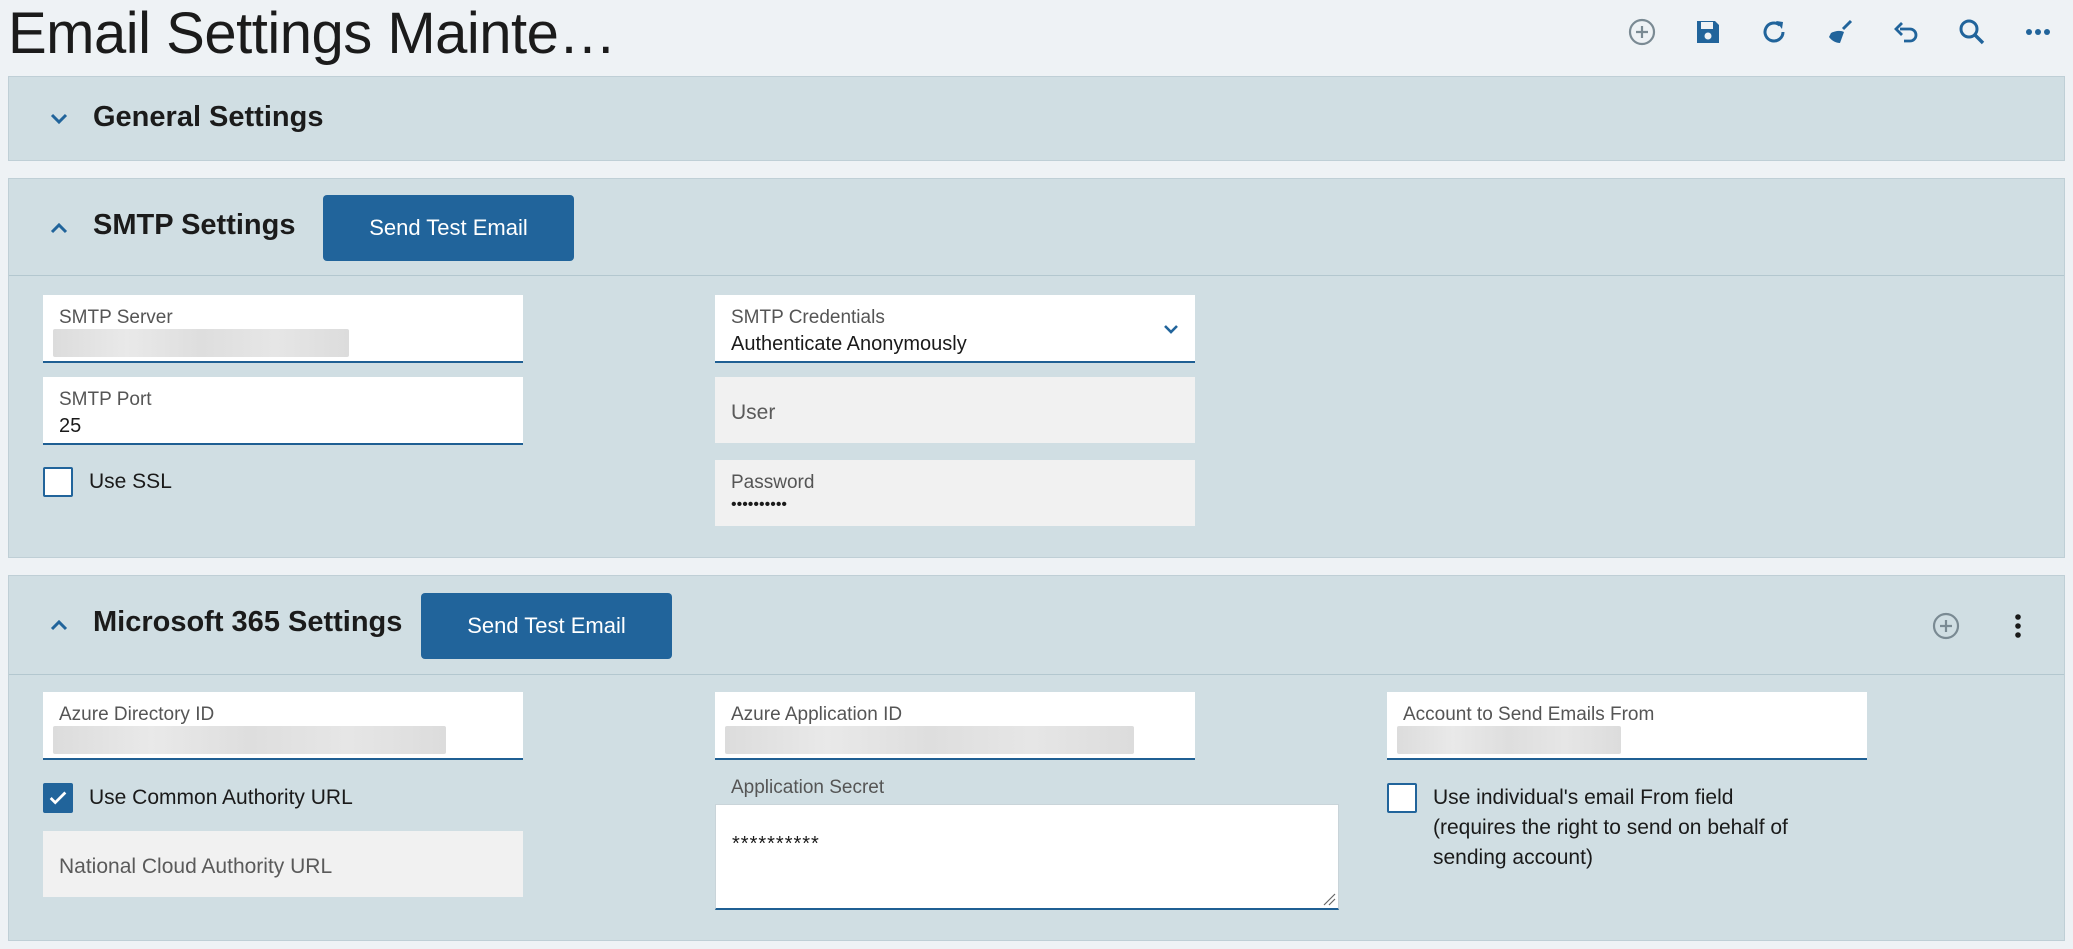 The height and width of the screenshot is (949, 2073). I want to click on refresh-icon, so click(1774, 32).